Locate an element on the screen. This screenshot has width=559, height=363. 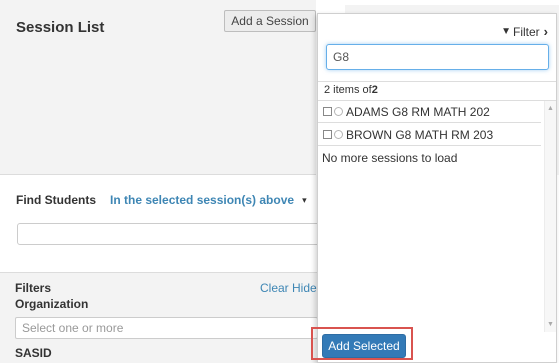
chevron-right-icon: › is located at coordinates (545, 31).